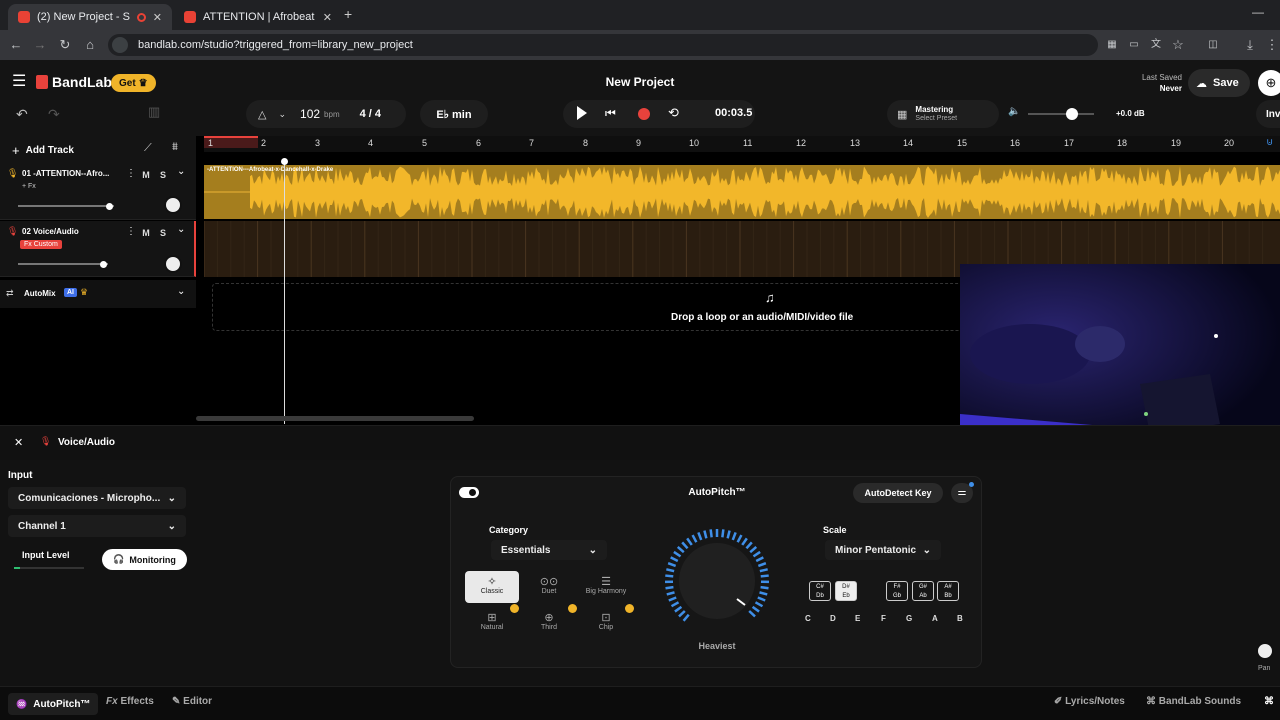 The width and height of the screenshot is (1280, 720). I want to click on new-tab-icon: +, so click(348, 14).